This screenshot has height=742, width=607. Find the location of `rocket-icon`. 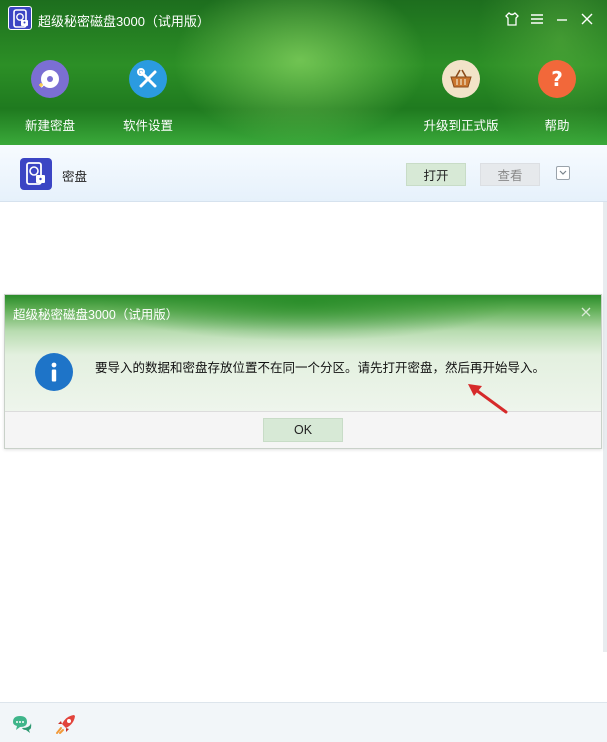

rocket-icon is located at coordinates (66, 724).